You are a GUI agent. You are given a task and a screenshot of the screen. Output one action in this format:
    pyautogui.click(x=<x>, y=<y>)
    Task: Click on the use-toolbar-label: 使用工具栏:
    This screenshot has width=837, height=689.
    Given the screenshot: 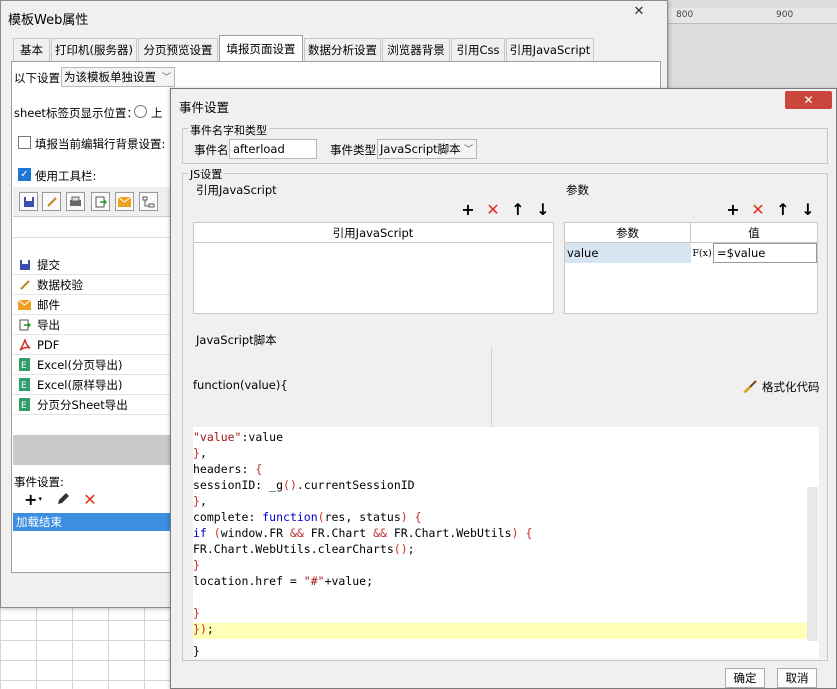 What is the action you would take?
    pyautogui.click(x=66, y=176)
    